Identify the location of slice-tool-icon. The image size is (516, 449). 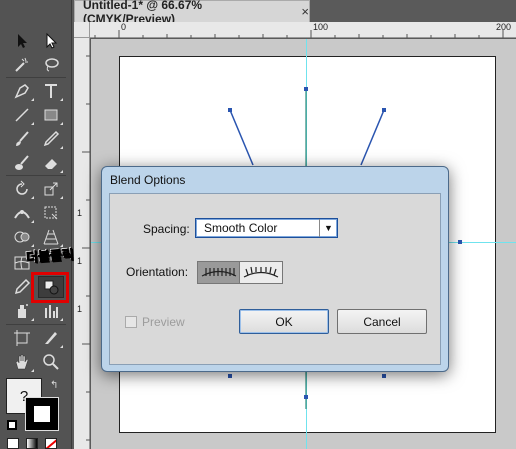
(51, 338).